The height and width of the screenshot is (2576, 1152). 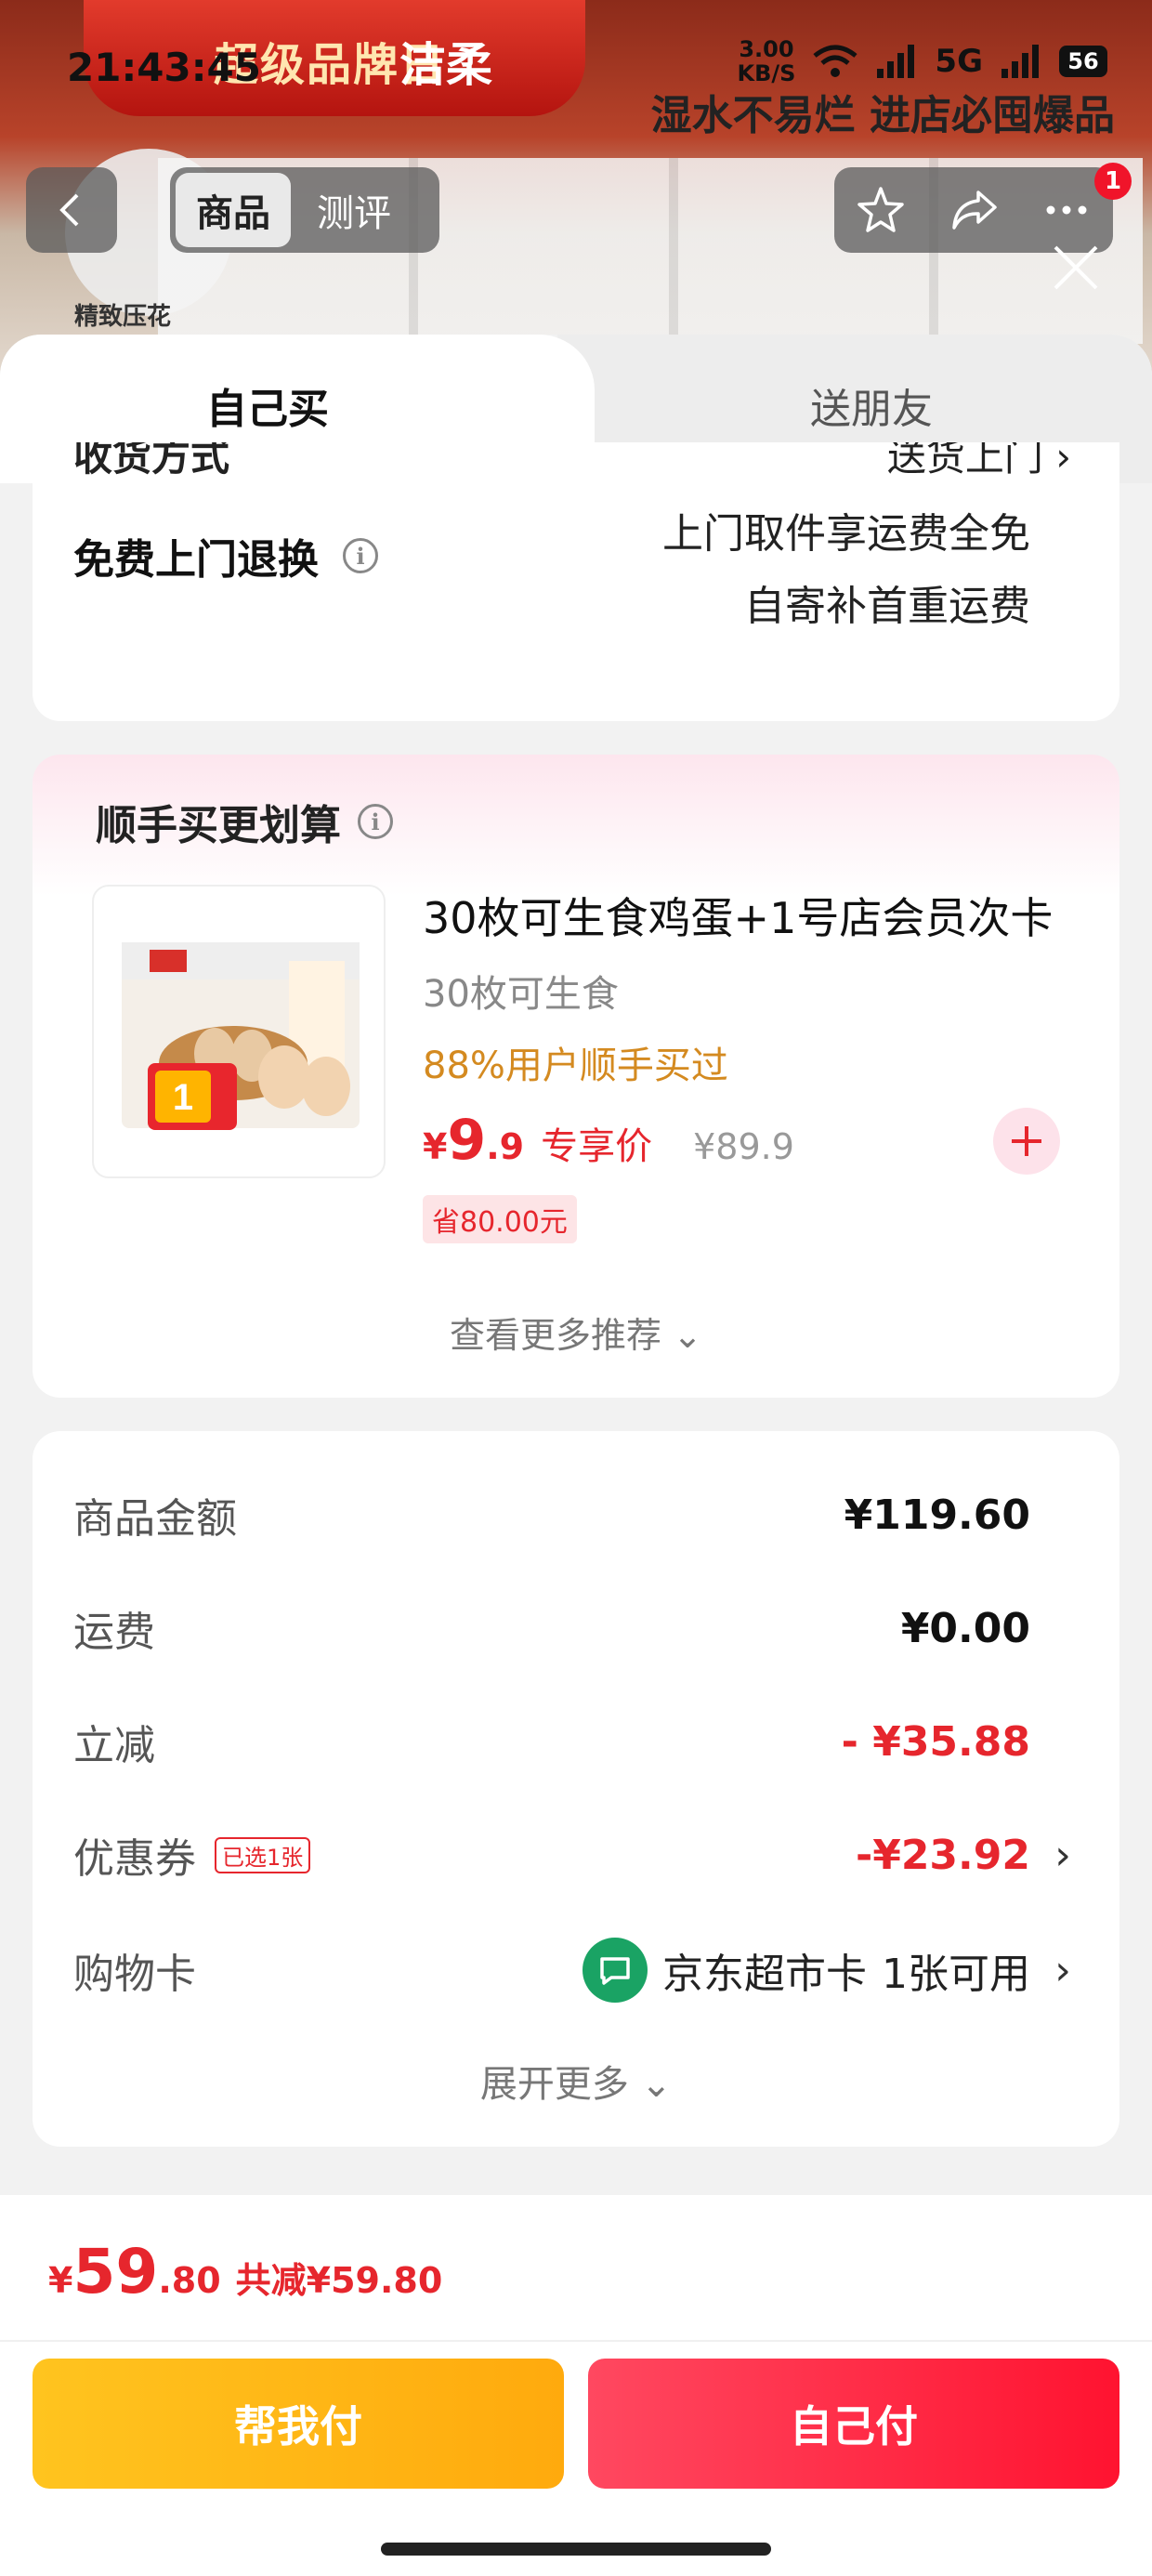 I want to click on shipping-method-value: 送货上门 ›, so click(x=979, y=462).